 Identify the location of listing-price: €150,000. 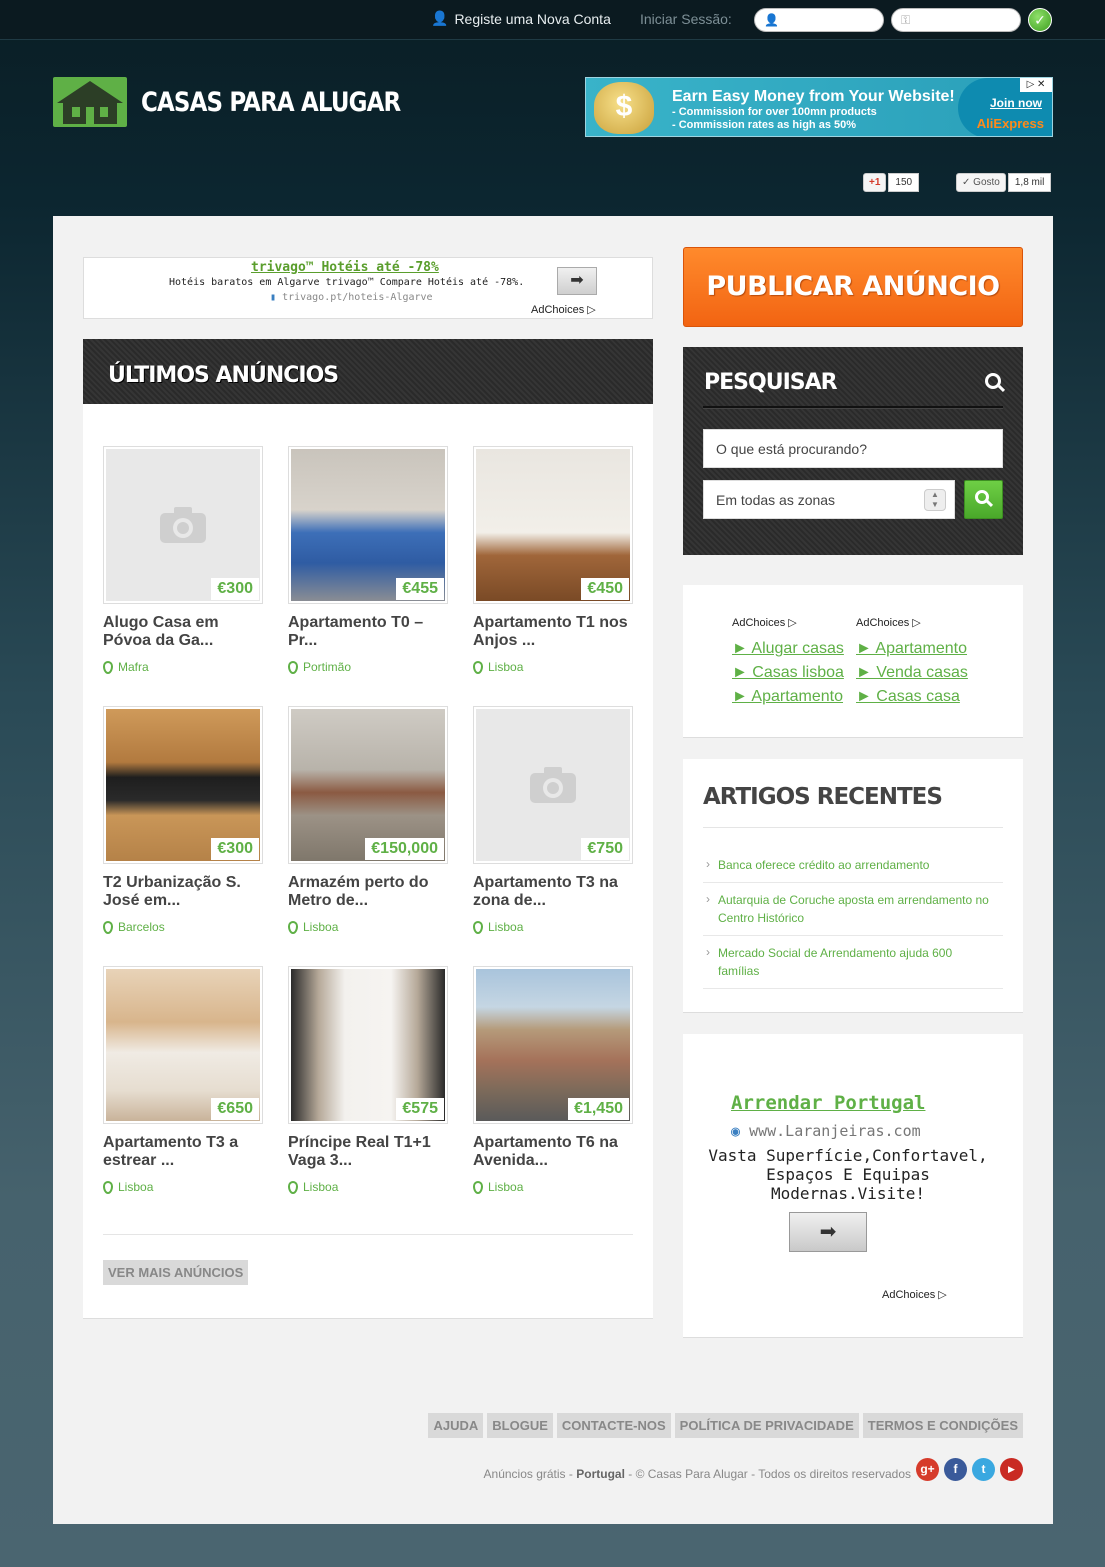
(404, 849).